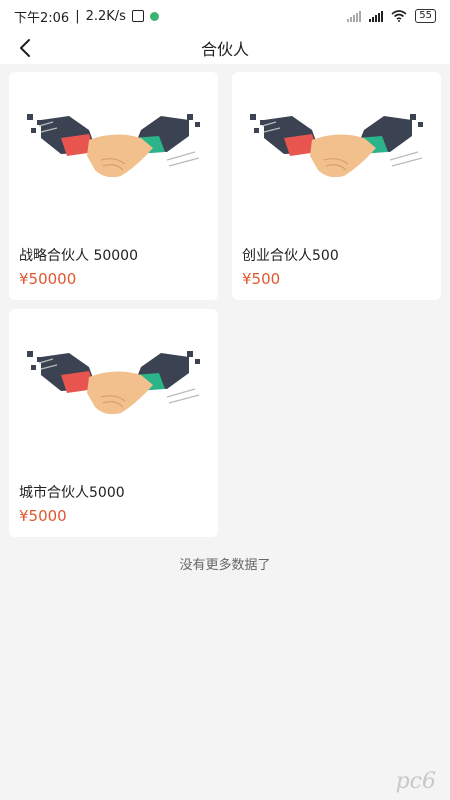  What do you see at coordinates (42, 18) in the screenshot?
I see `status-time: 下午2:06` at bounding box center [42, 18].